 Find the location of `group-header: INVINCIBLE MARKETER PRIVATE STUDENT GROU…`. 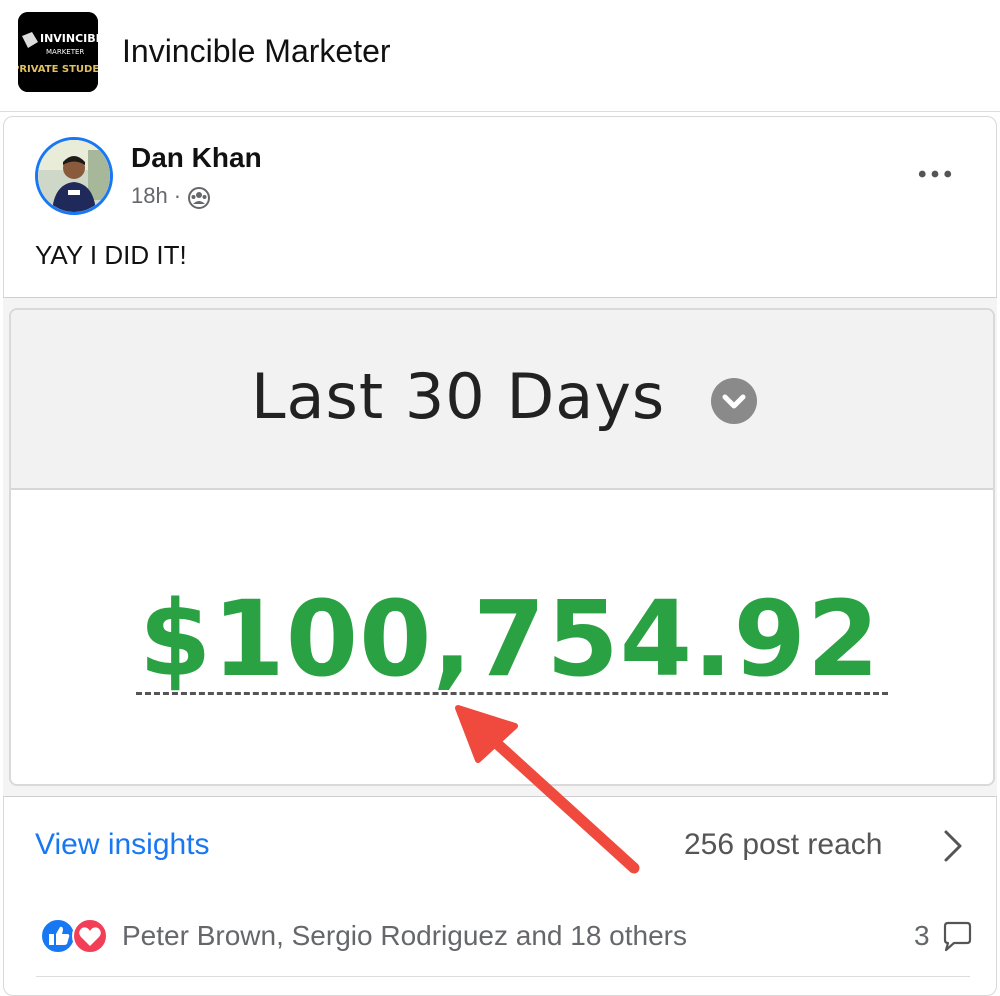

group-header: INVINCIBLE MARKETER PRIVATE STUDENT GROU… is located at coordinates (500, 56).